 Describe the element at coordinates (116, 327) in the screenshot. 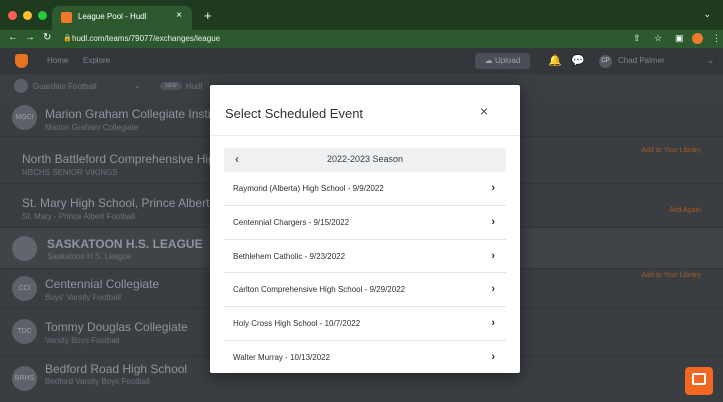

I see `team-name: Tommy Douglas Collegiate` at that location.